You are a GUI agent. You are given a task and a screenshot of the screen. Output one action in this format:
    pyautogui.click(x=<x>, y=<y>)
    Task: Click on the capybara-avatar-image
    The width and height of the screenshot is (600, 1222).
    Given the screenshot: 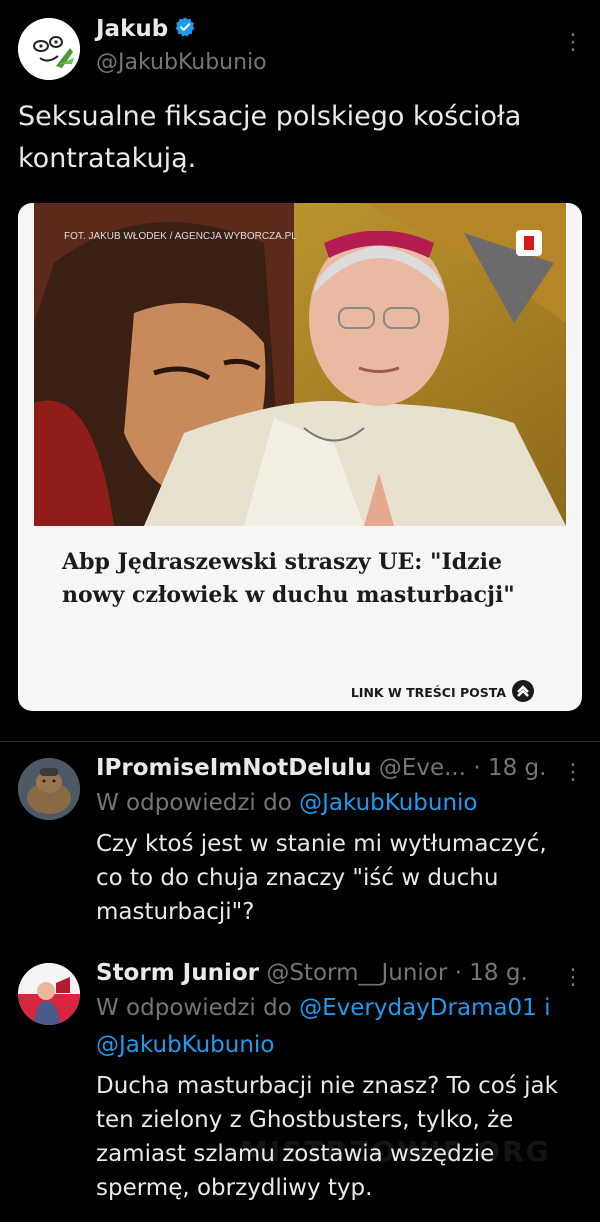 What is the action you would take?
    pyautogui.click(x=49, y=789)
    